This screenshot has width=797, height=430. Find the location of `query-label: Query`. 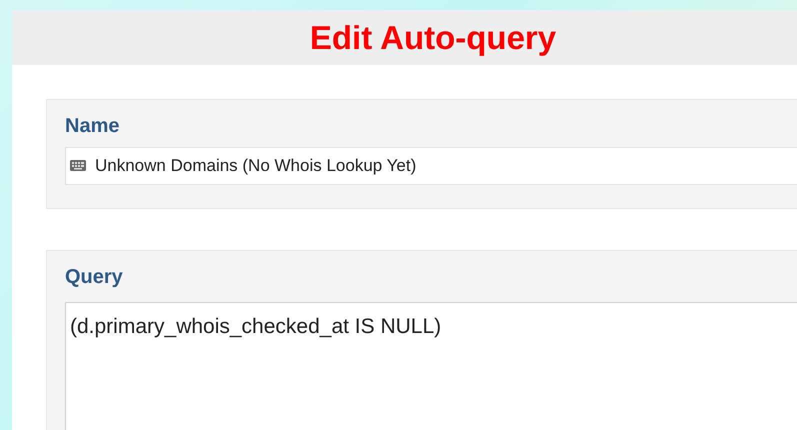

query-label: Query is located at coordinates (94, 277).